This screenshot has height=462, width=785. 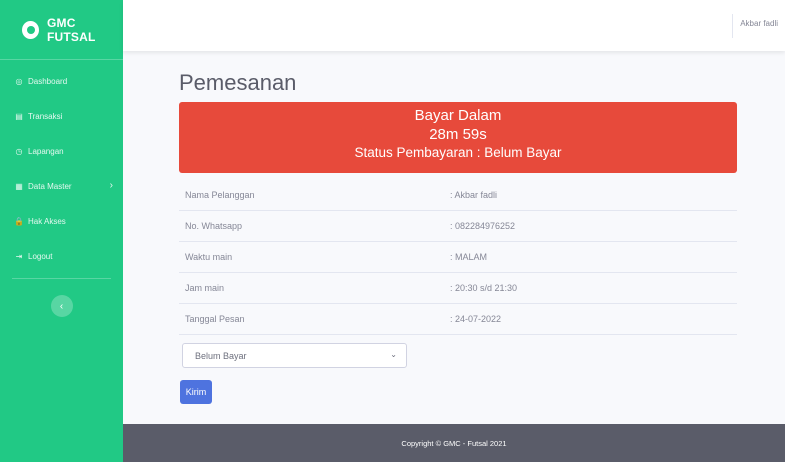 I want to click on footer: Copyright © GMC - Futsal 2021, so click(x=454, y=443).